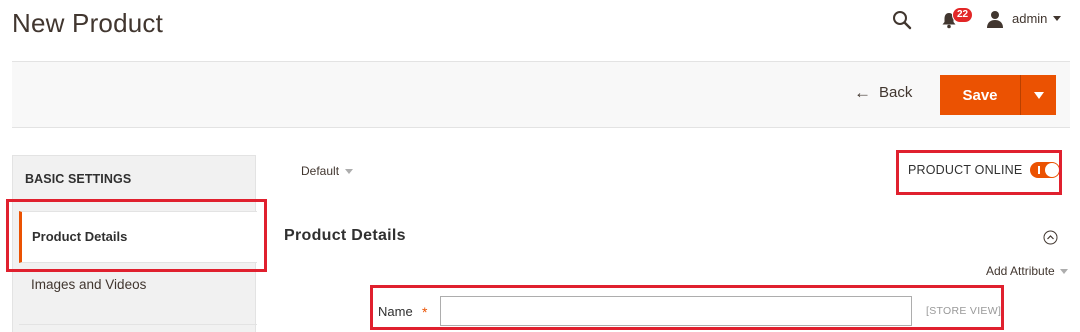 Image resolution: width=1080 pixels, height=332 pixels. What do you see at coordinates (980, 95) in the screenshot?
I see `save-button: Save` at bounding box center [980, 95].